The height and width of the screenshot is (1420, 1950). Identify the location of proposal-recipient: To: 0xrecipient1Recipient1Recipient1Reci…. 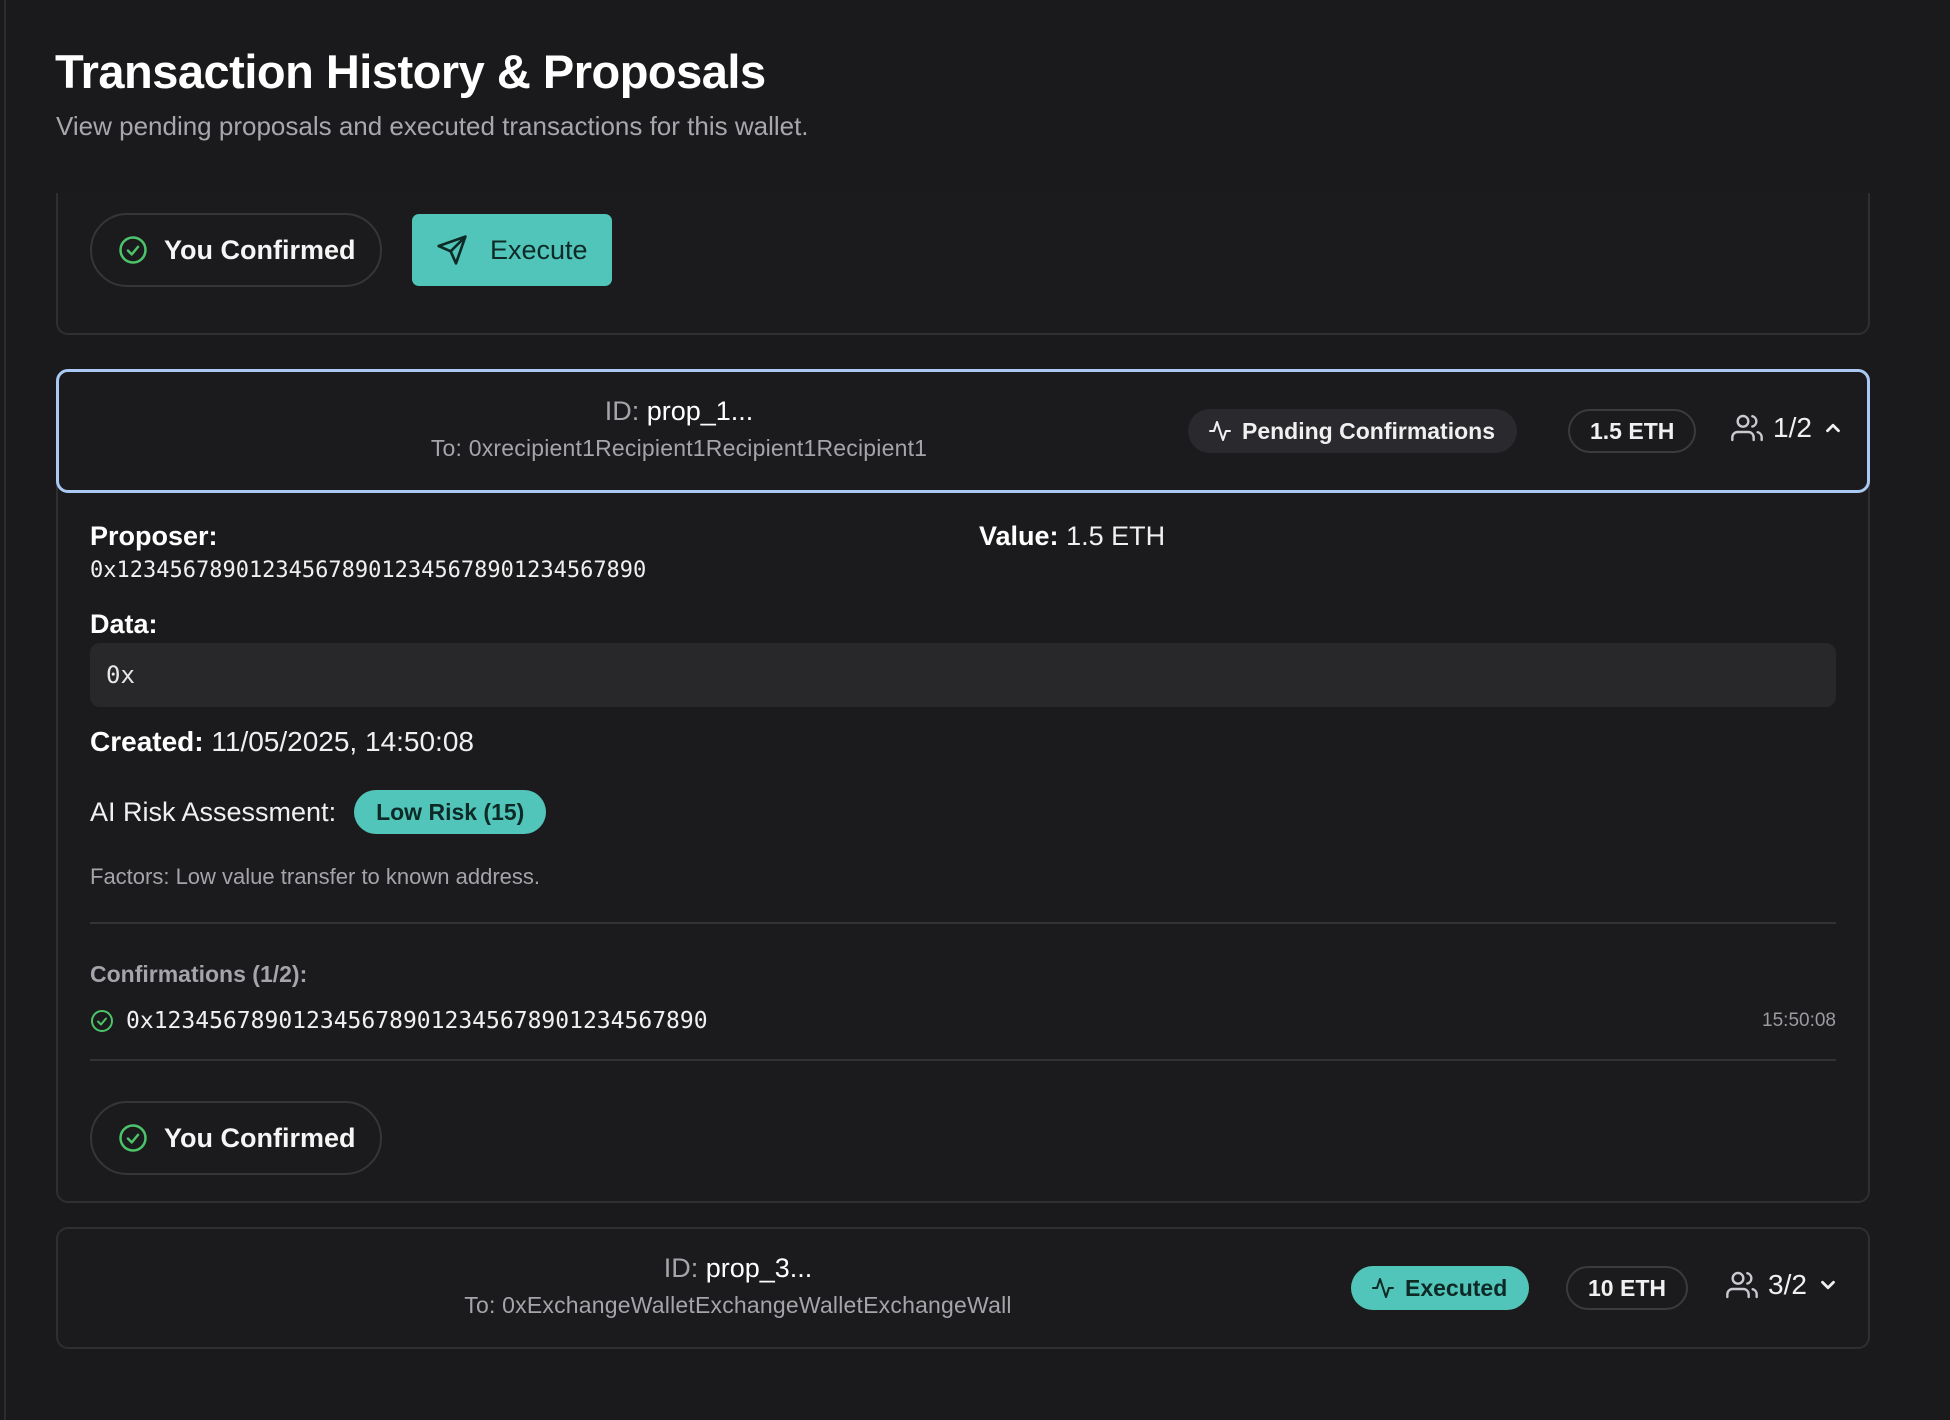
(679, 448).